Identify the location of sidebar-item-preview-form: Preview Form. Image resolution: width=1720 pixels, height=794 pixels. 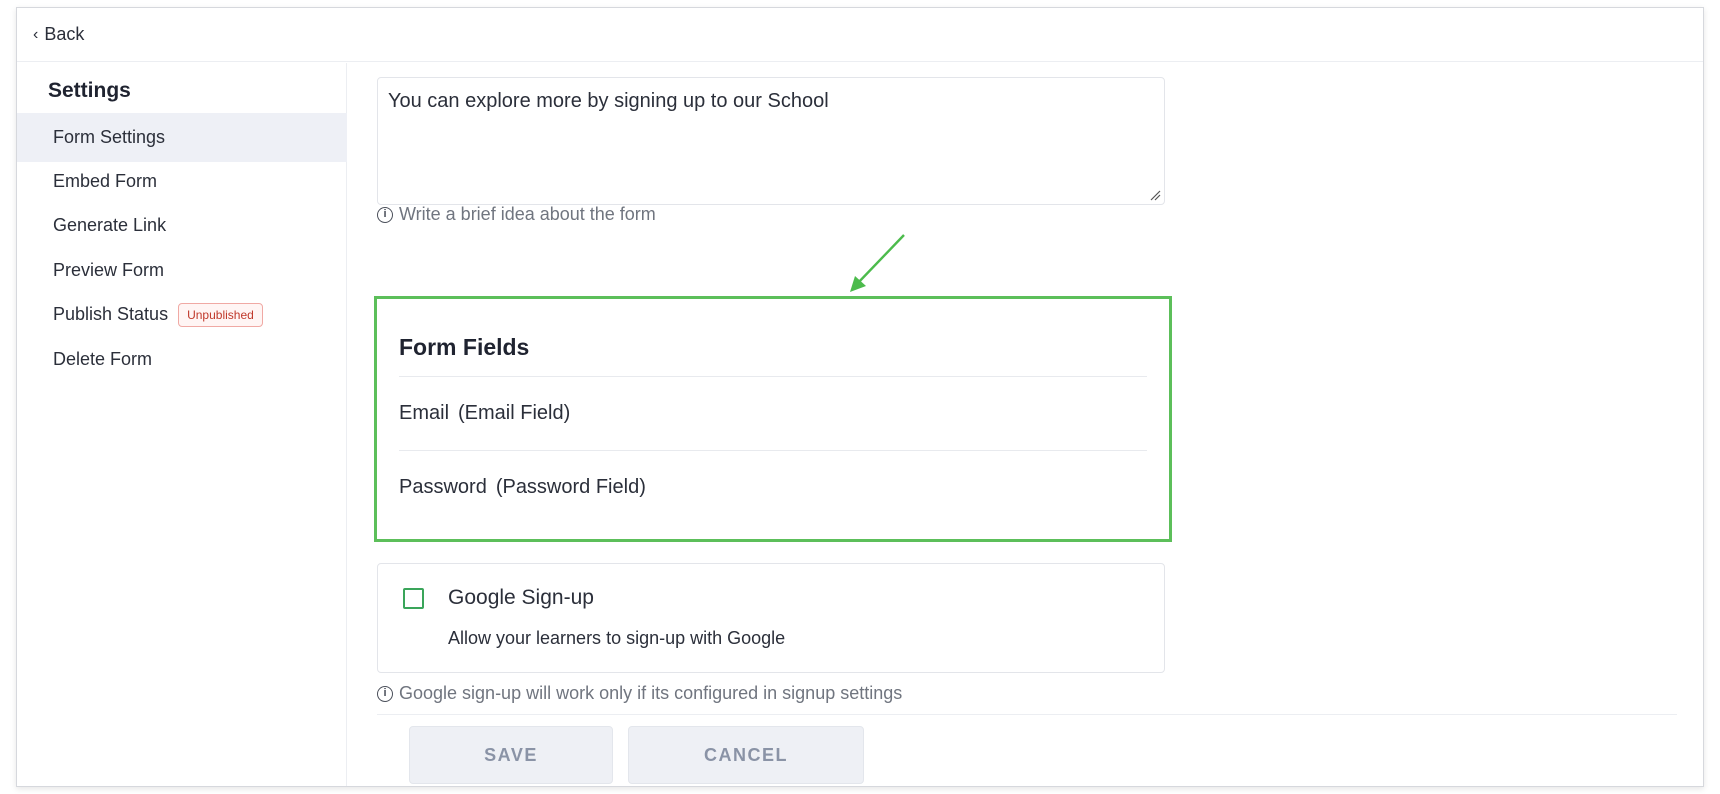
(182, 270).